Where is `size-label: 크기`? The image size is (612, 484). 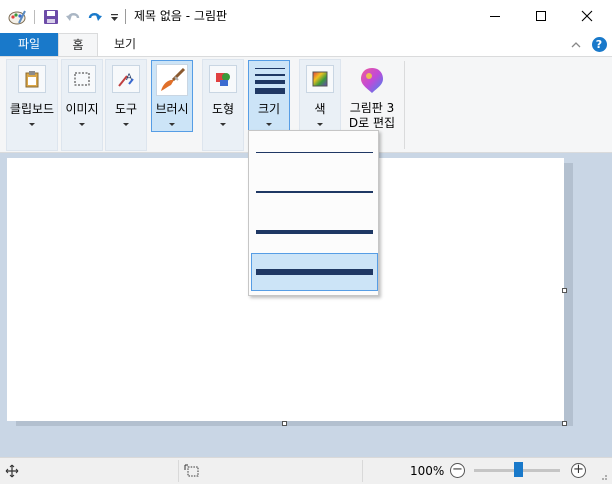 size-label: 크기 is located at coordinates (269, 109).